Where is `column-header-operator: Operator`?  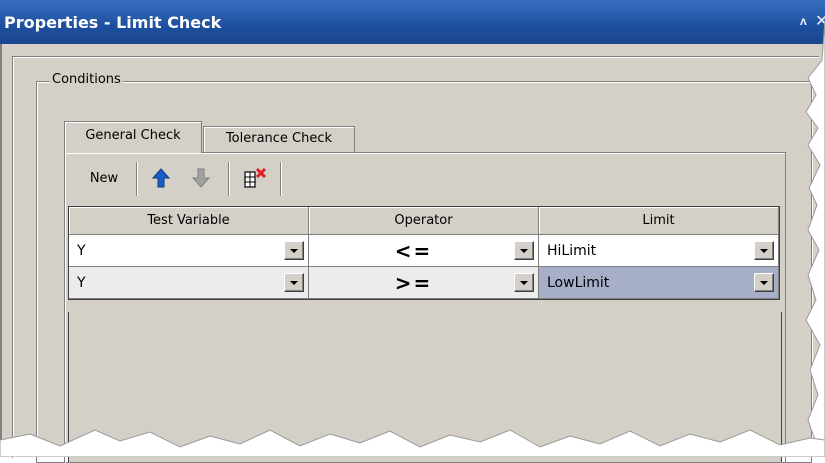 column-header-operator: Operator is located at coordinates (424, 221).